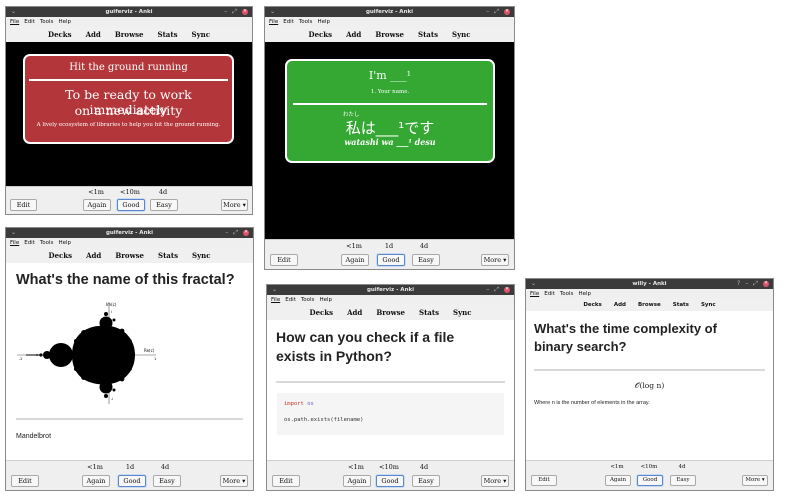 The image size is (790, 500). What do you see at coordinates (95, 467) in the screenshot?
I see `again-interval: <1m` at bounding box center [95, 467].